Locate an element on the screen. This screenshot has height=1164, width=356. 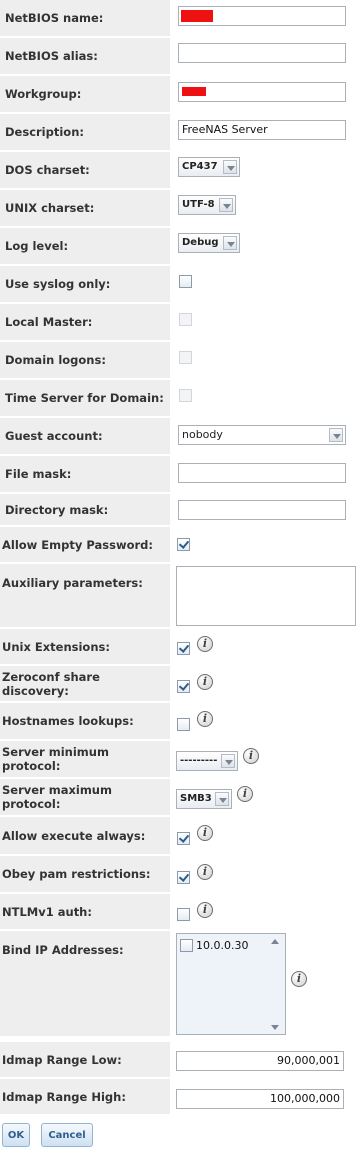
netbios-alias-label: NetBIOS alias: is located at coordinates (85, 57).